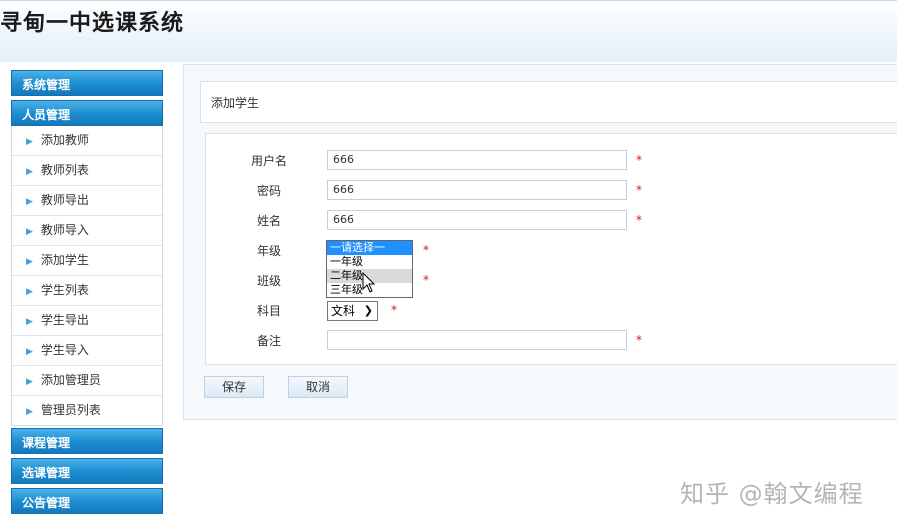  I want to click on mouse-pointer-icon, so click(369, 282).